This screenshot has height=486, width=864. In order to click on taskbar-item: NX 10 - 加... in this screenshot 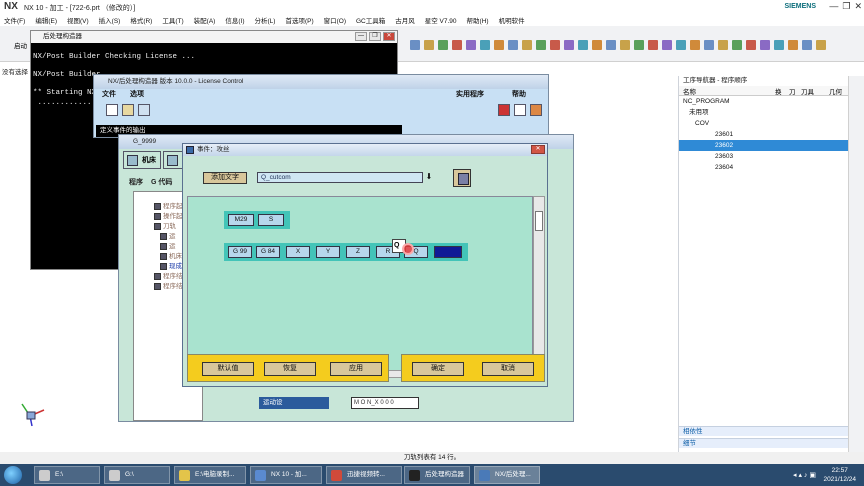, I will do `click(286, 475)`.